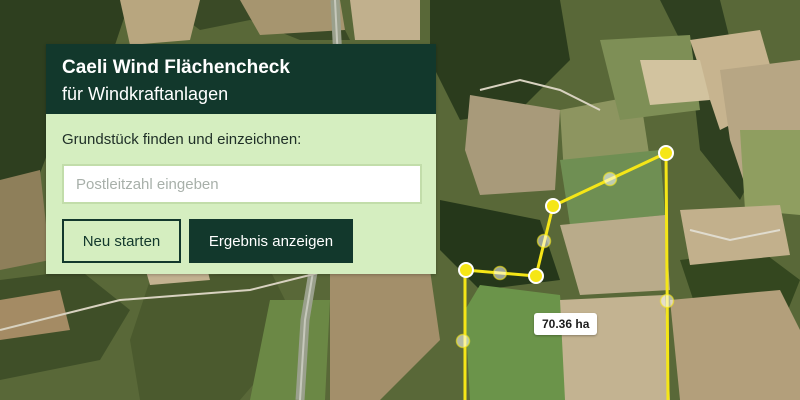 The image size is (800, 400). What do you see at coordinates (121, 241) in the screenshot?
I see `restart-button: Neu starten` at bounding box center [121, 241].